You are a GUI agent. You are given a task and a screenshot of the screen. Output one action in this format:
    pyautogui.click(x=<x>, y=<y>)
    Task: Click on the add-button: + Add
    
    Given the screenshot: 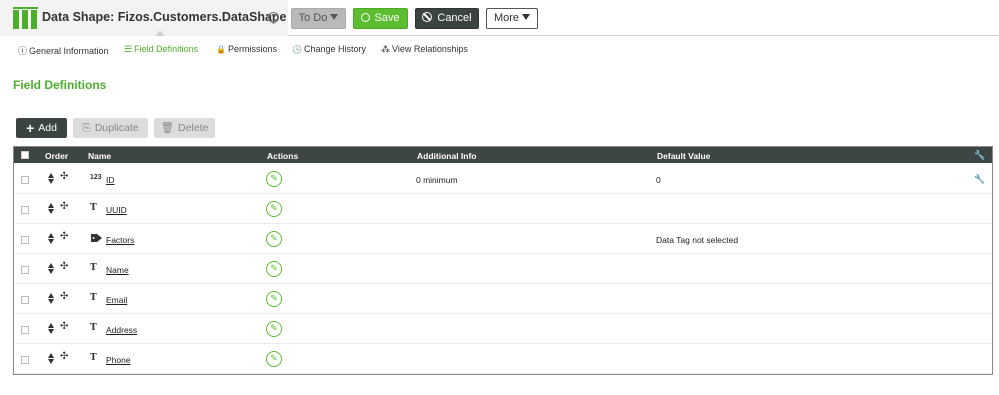 What is the action you would take?
    pyautogui.click(x=41, y=128)
    